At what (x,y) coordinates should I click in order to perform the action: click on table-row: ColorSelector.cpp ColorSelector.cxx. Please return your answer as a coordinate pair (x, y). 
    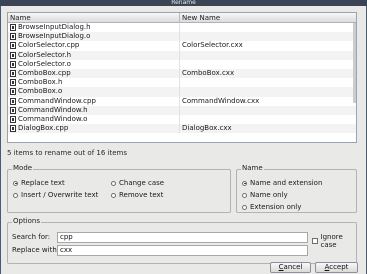
    Looking at the image, I should click on (182, 46).